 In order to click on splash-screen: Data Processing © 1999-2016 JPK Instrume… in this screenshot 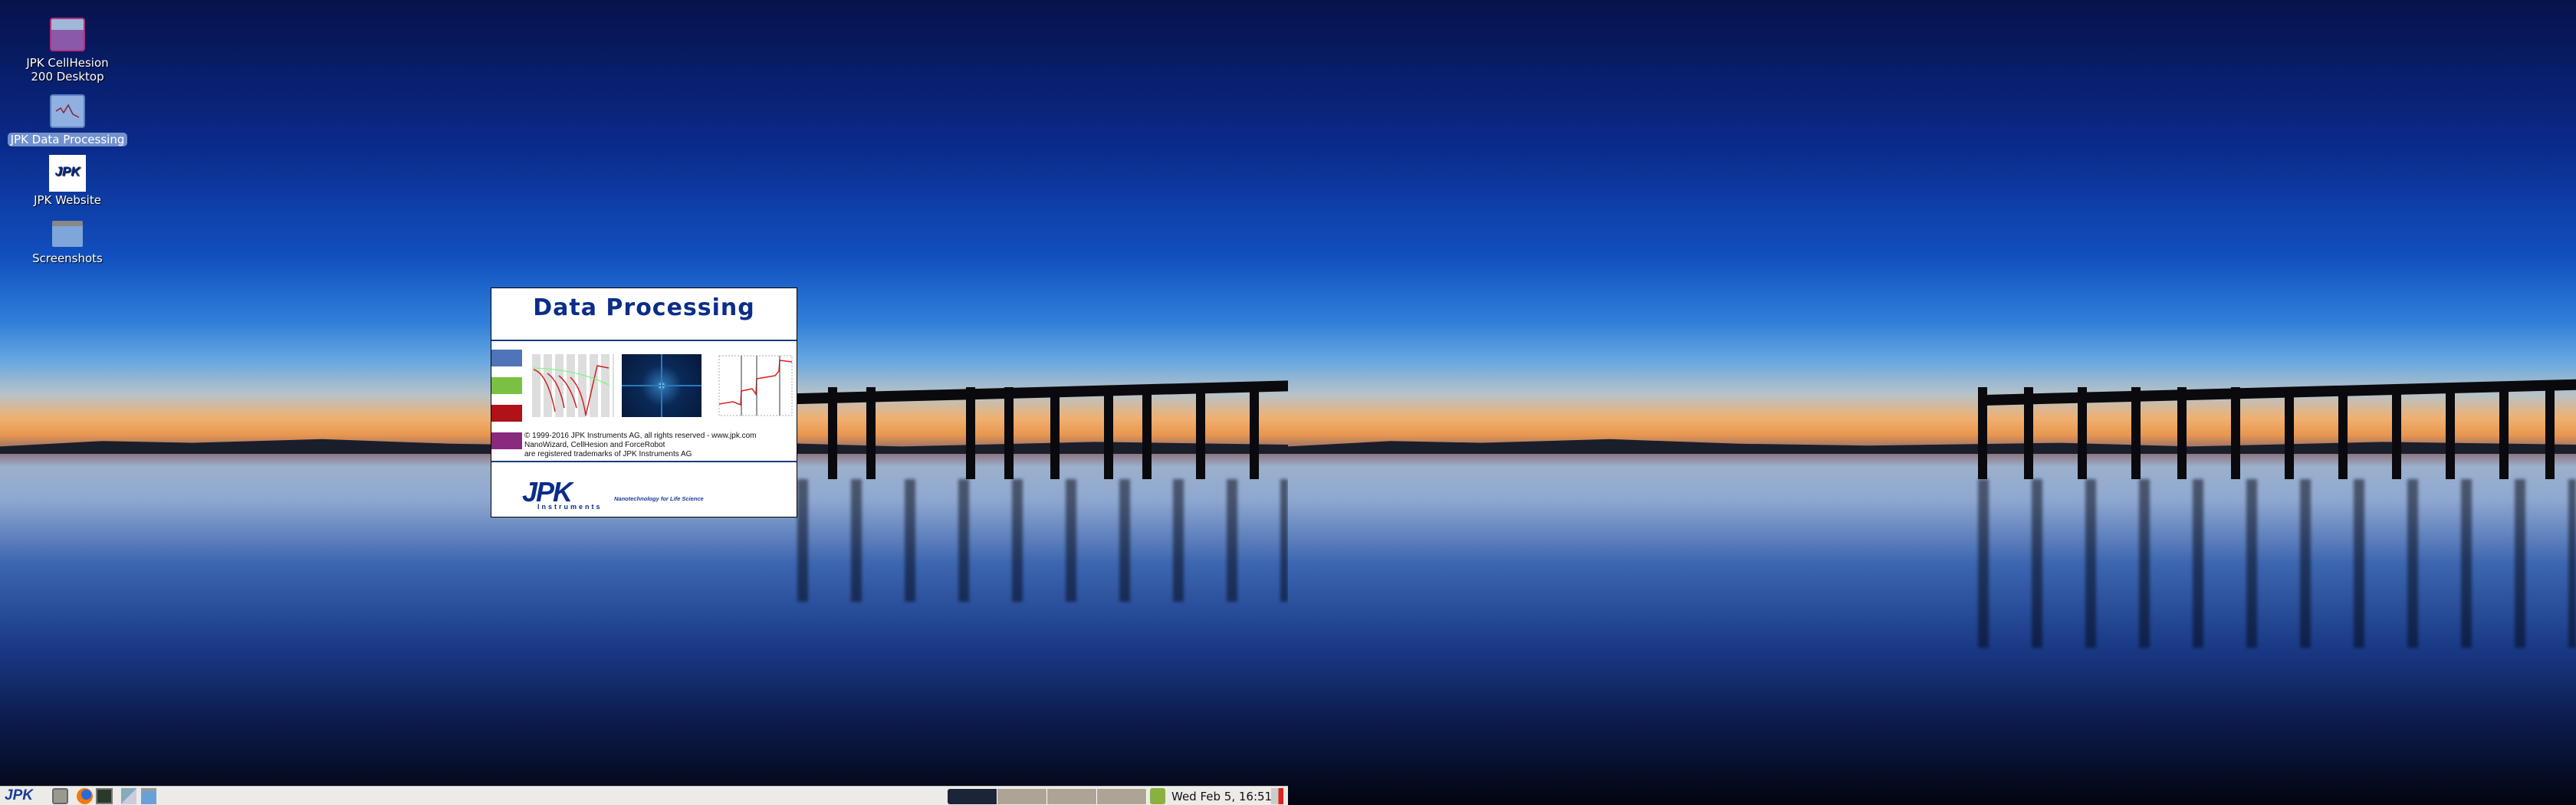, I will do `click(644, 403)`.